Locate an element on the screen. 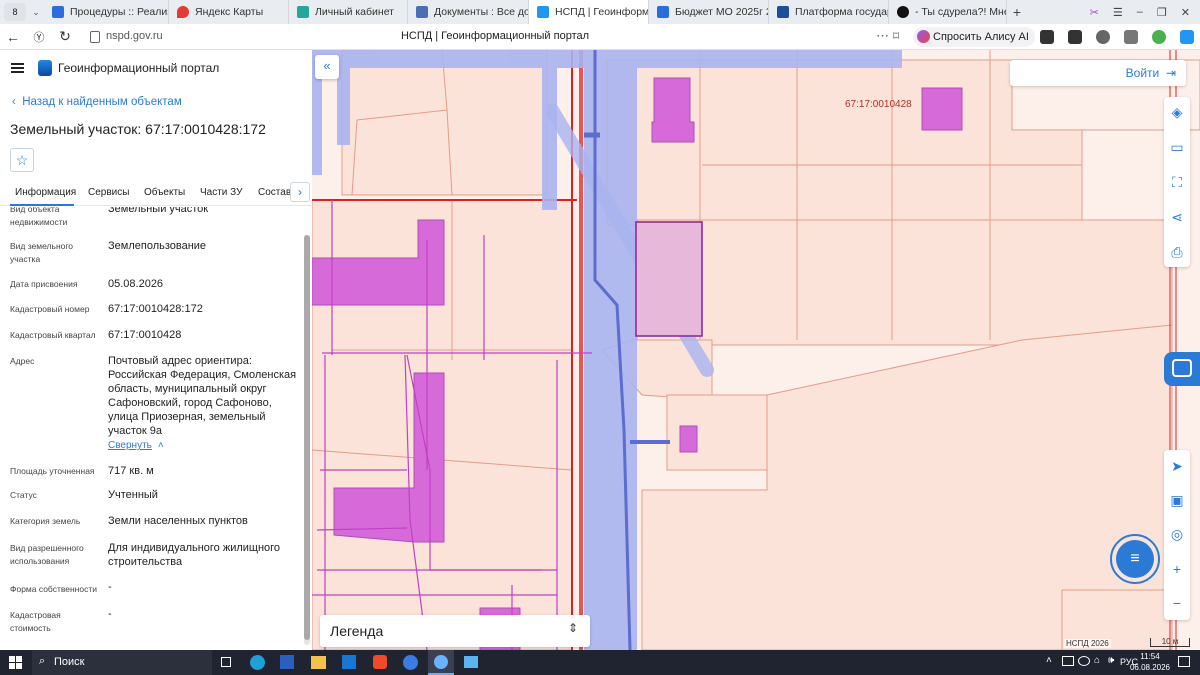 This screenshot has width=1200, height=675. map-toolbar-top: ◈ ▭ ⛶ ⋖ ⎙ is located at coordinates (1177, 182).